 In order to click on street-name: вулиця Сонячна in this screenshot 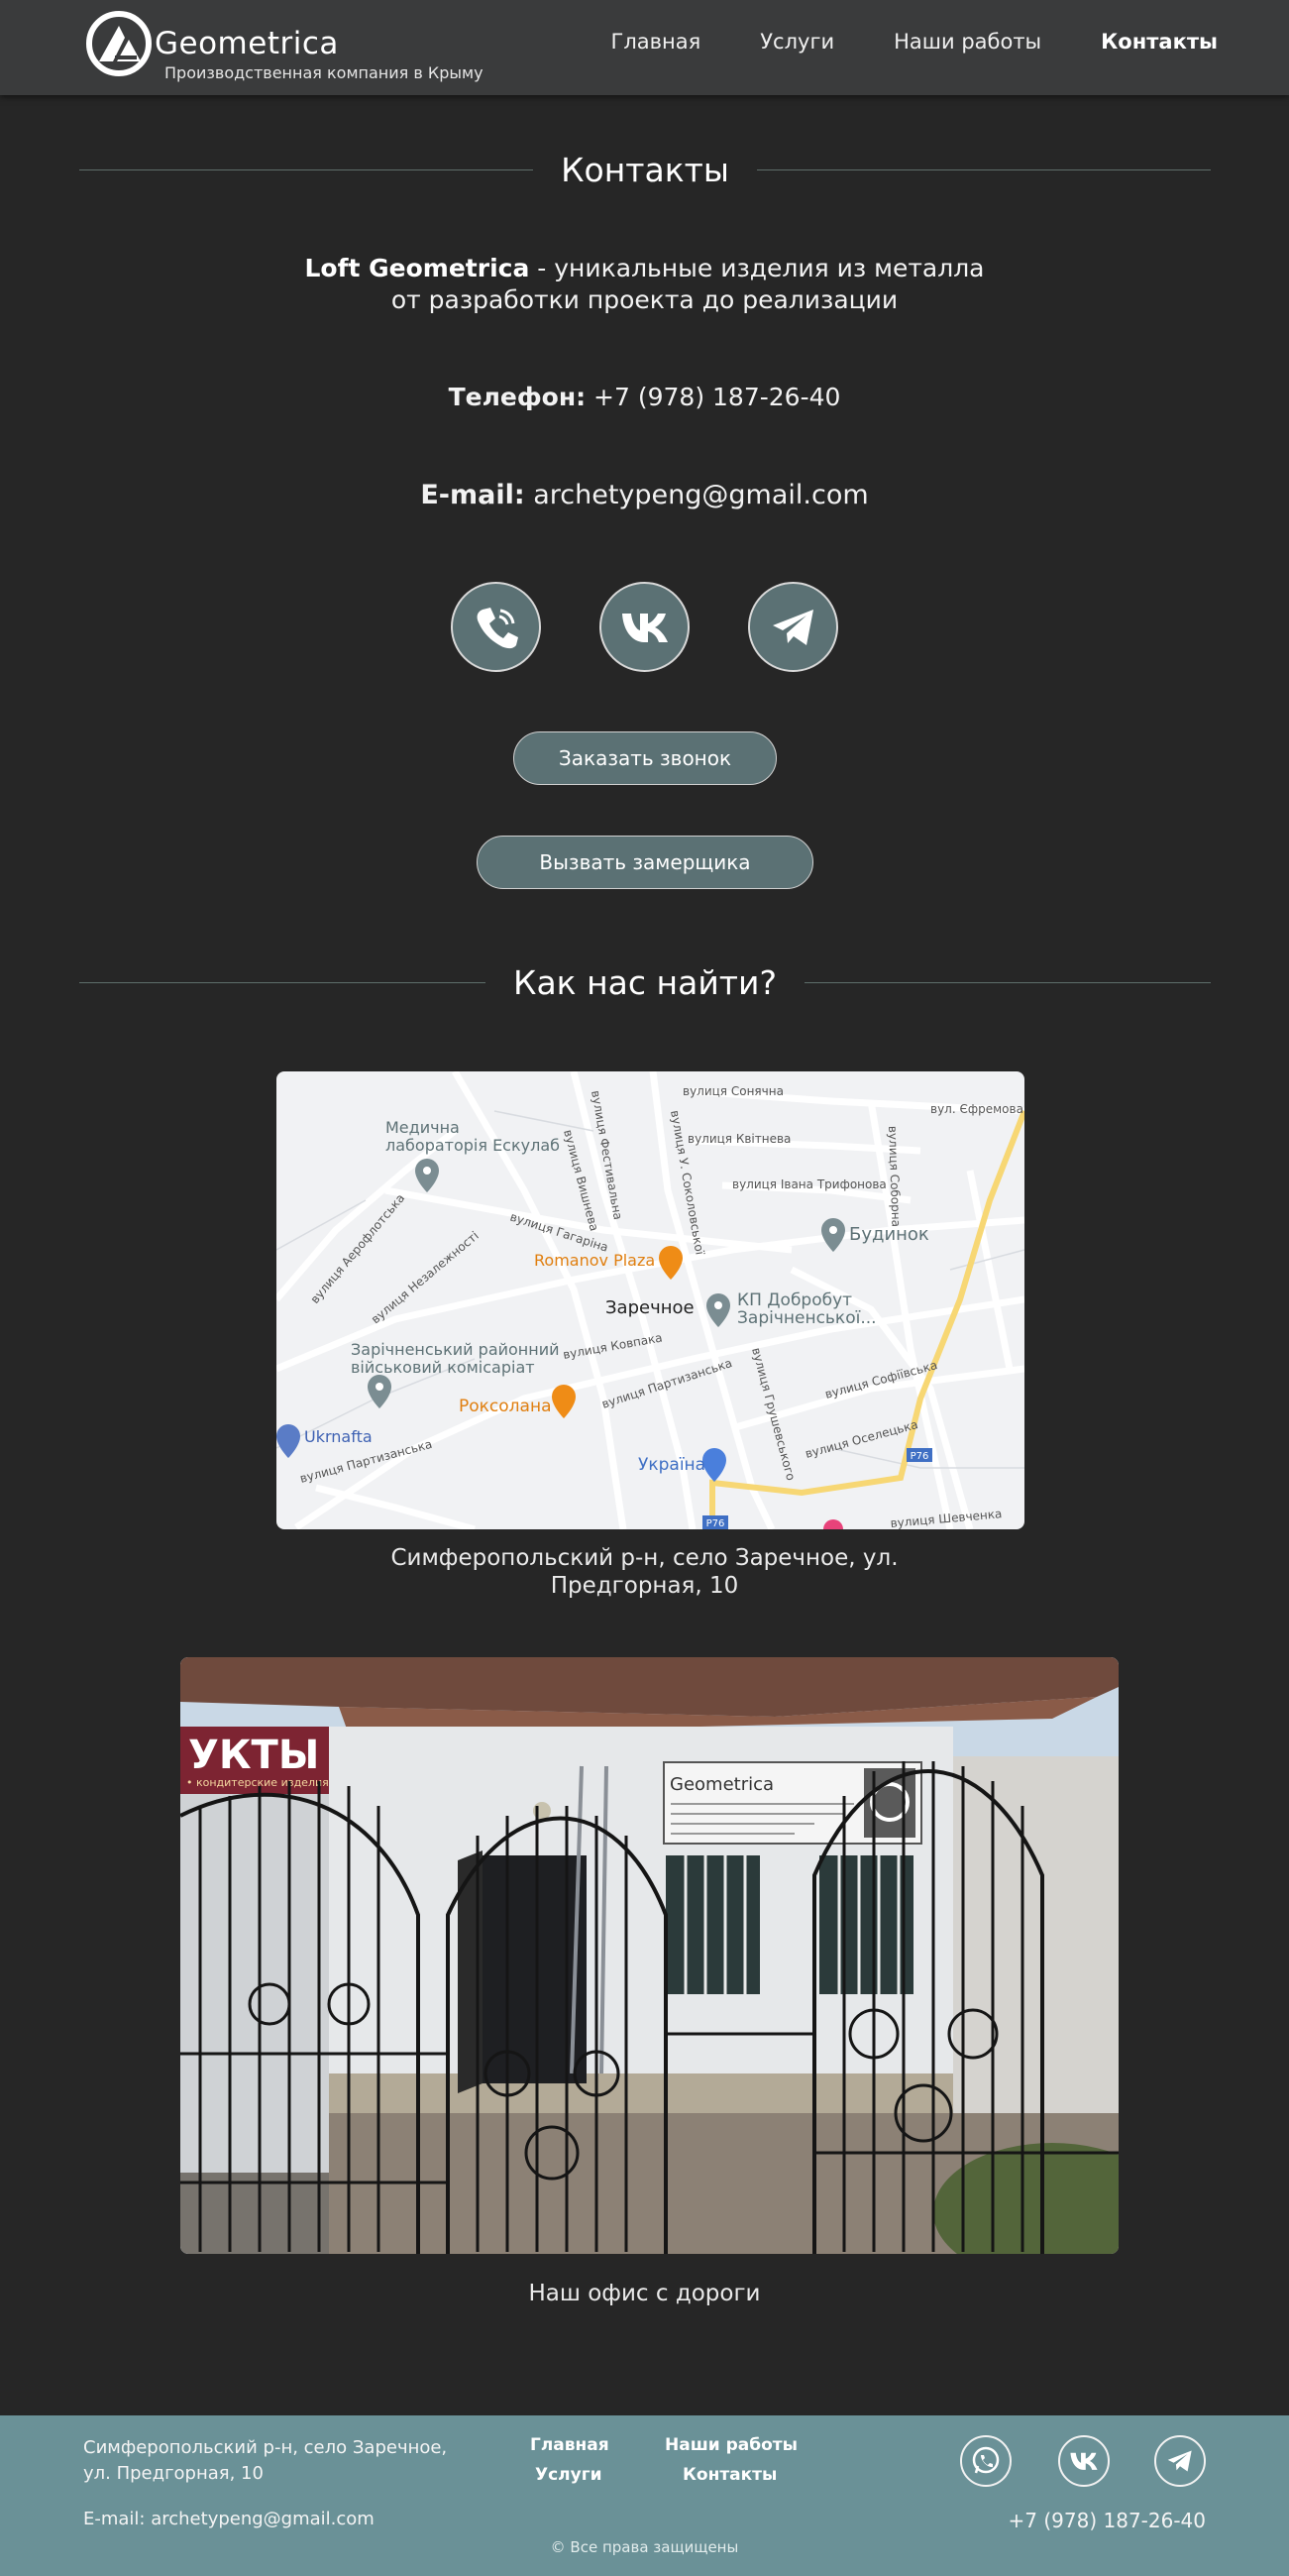, I will do `click(733, 1091)`.